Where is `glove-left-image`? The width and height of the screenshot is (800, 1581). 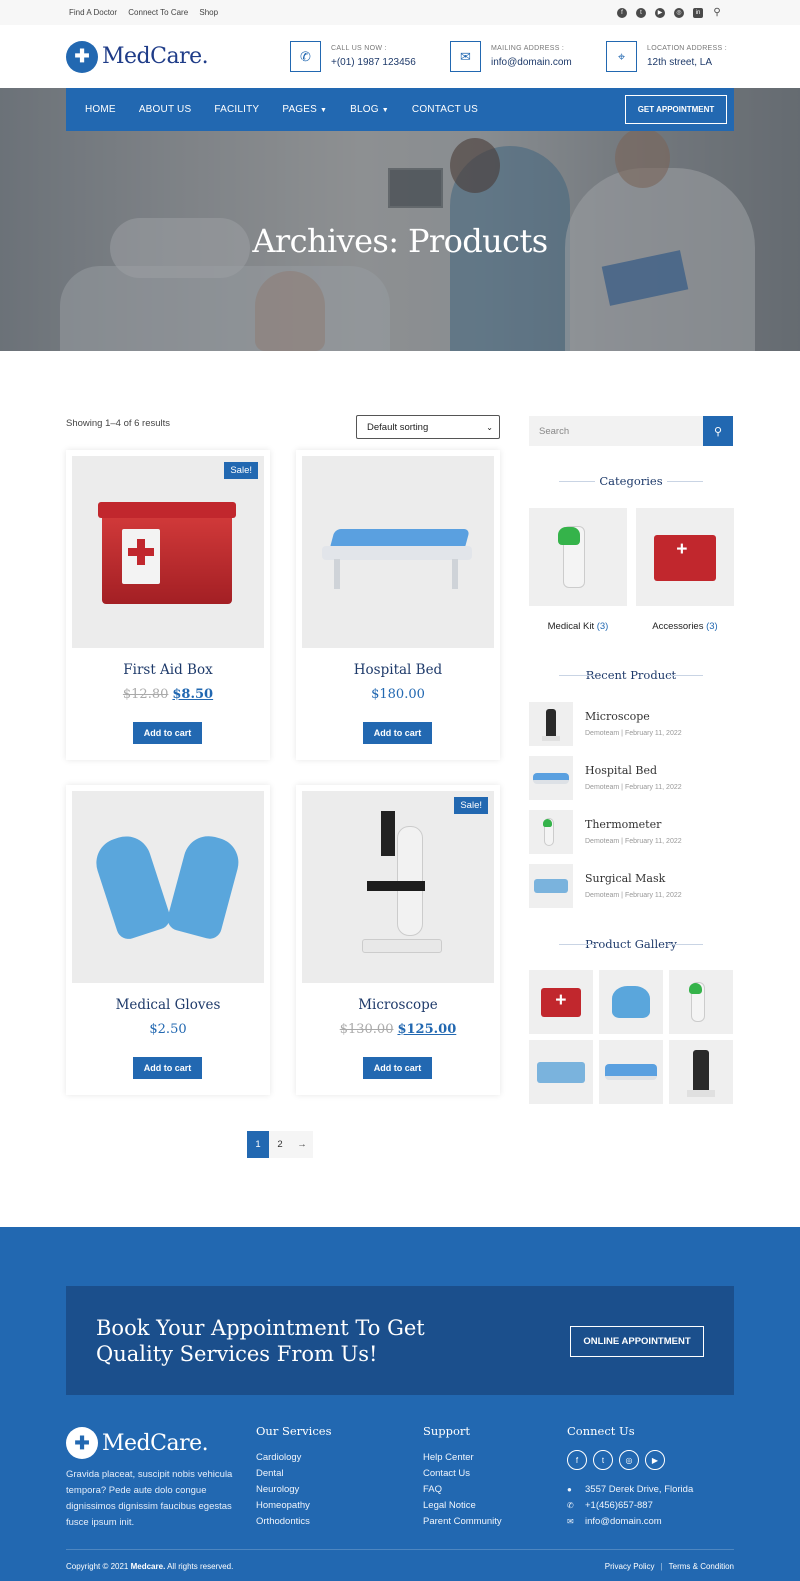
glove-left-image is located at coordinates (131, 886).